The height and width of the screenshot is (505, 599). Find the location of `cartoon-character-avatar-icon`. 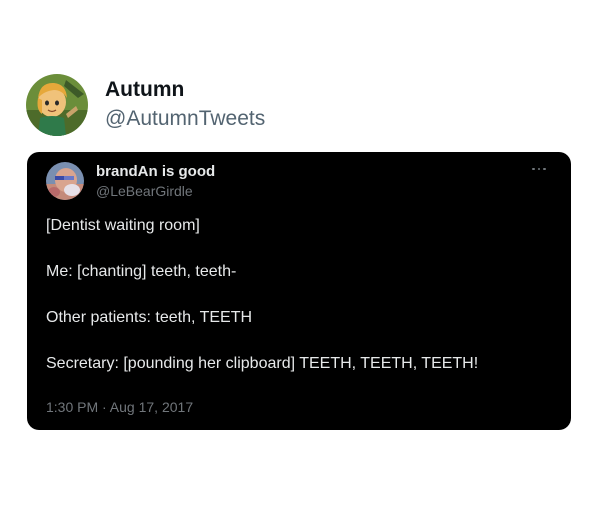

cartoon-character-avatar-icon is located at coordinates (57, 105).